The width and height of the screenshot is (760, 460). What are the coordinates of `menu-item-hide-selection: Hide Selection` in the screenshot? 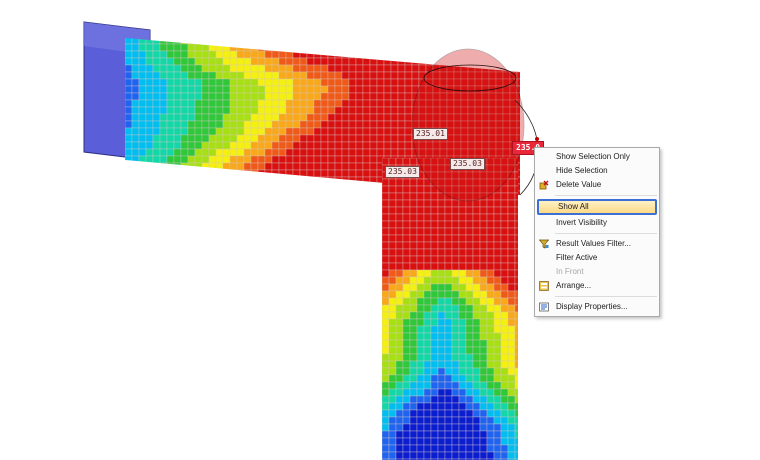 It's located at (597, 171).